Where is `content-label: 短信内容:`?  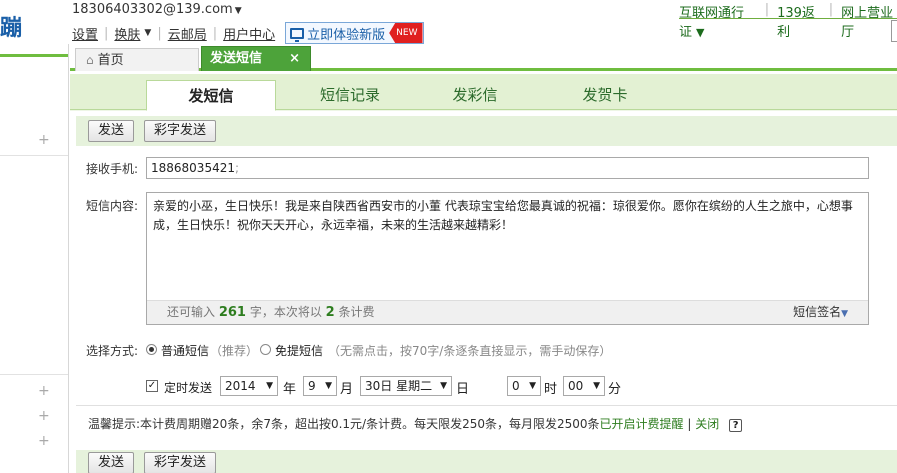
content-label: 短信内容: is located at coordinates (112, 206).